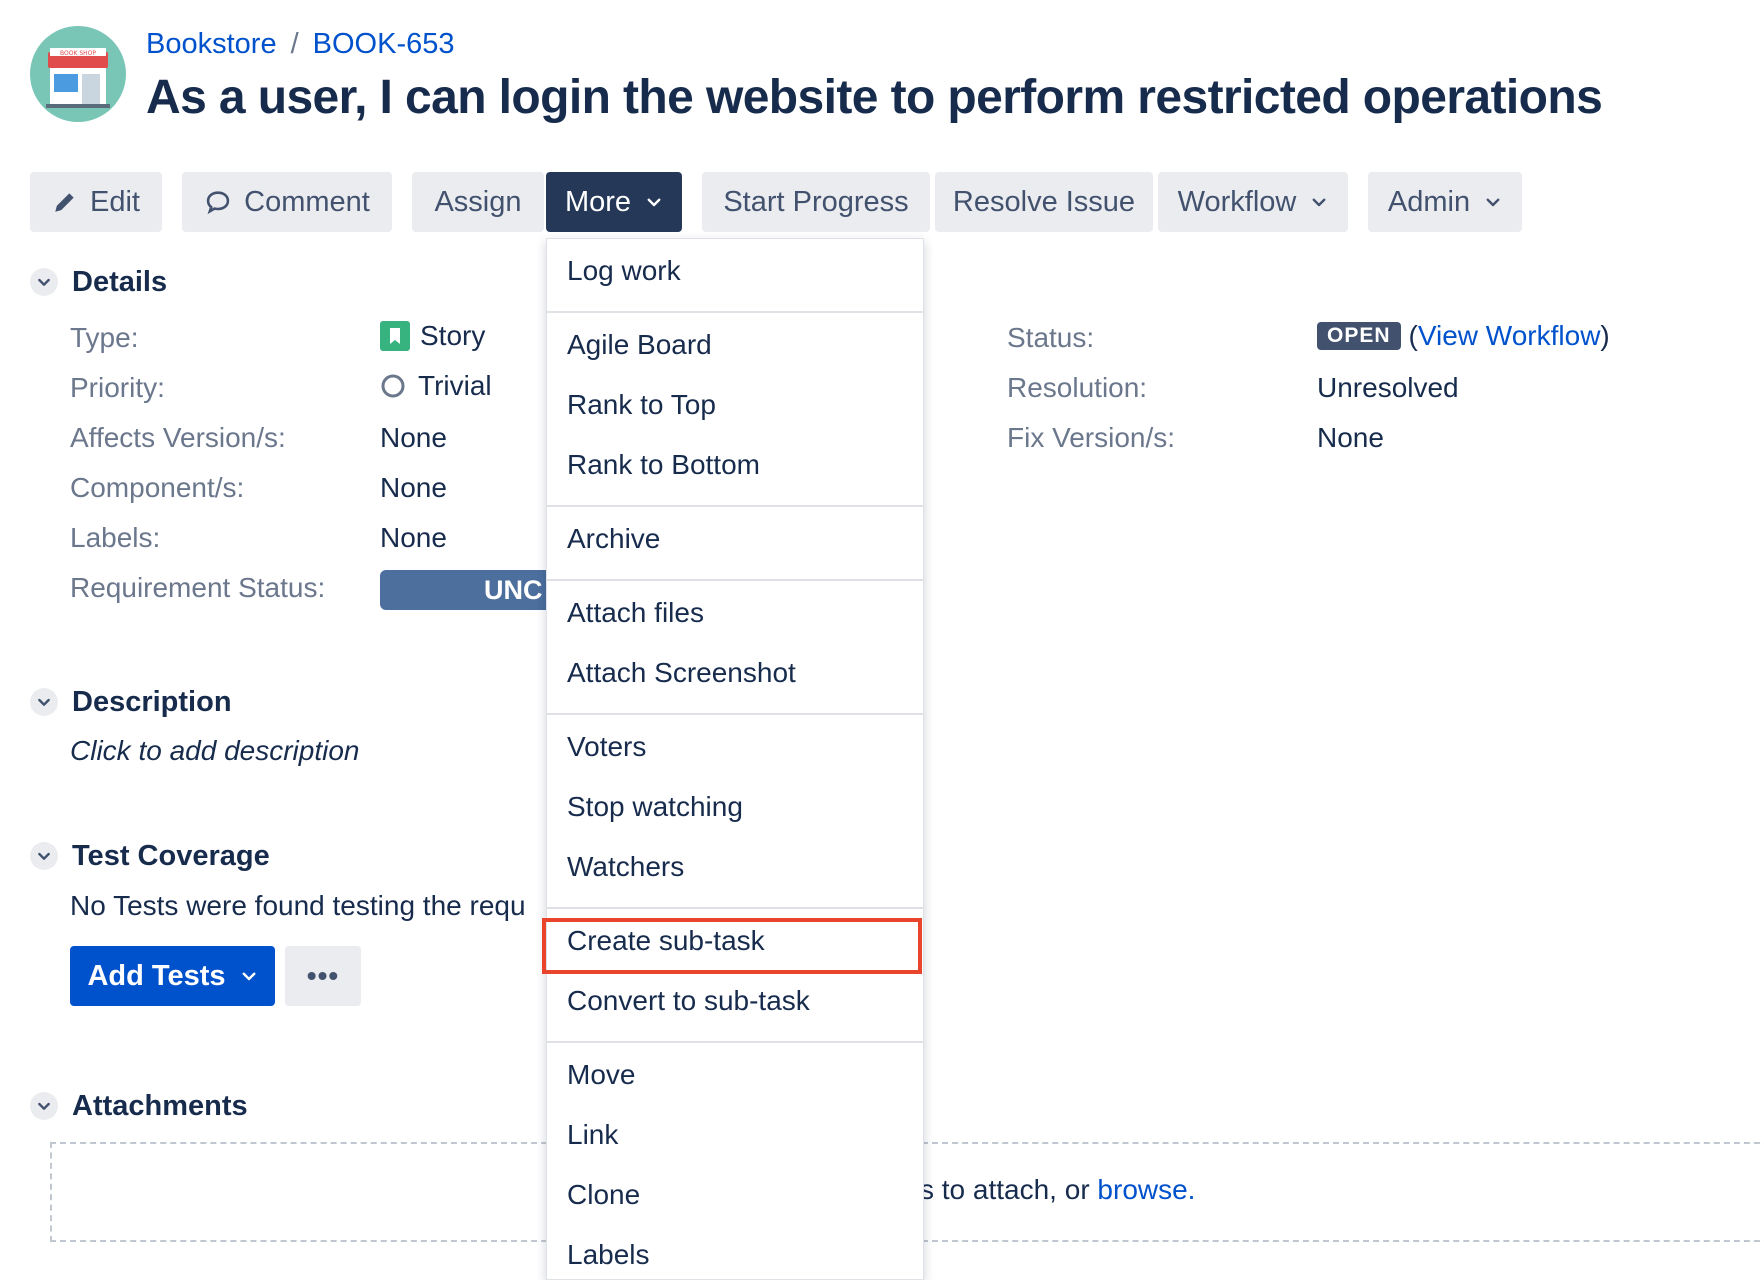 The height and width of the screenshot is (1280, 1764). What do you see at coordinates (1237, 201) in the screenshot?
I see `workflow-button-label: Workflow` at bounding box center [1237, 201].